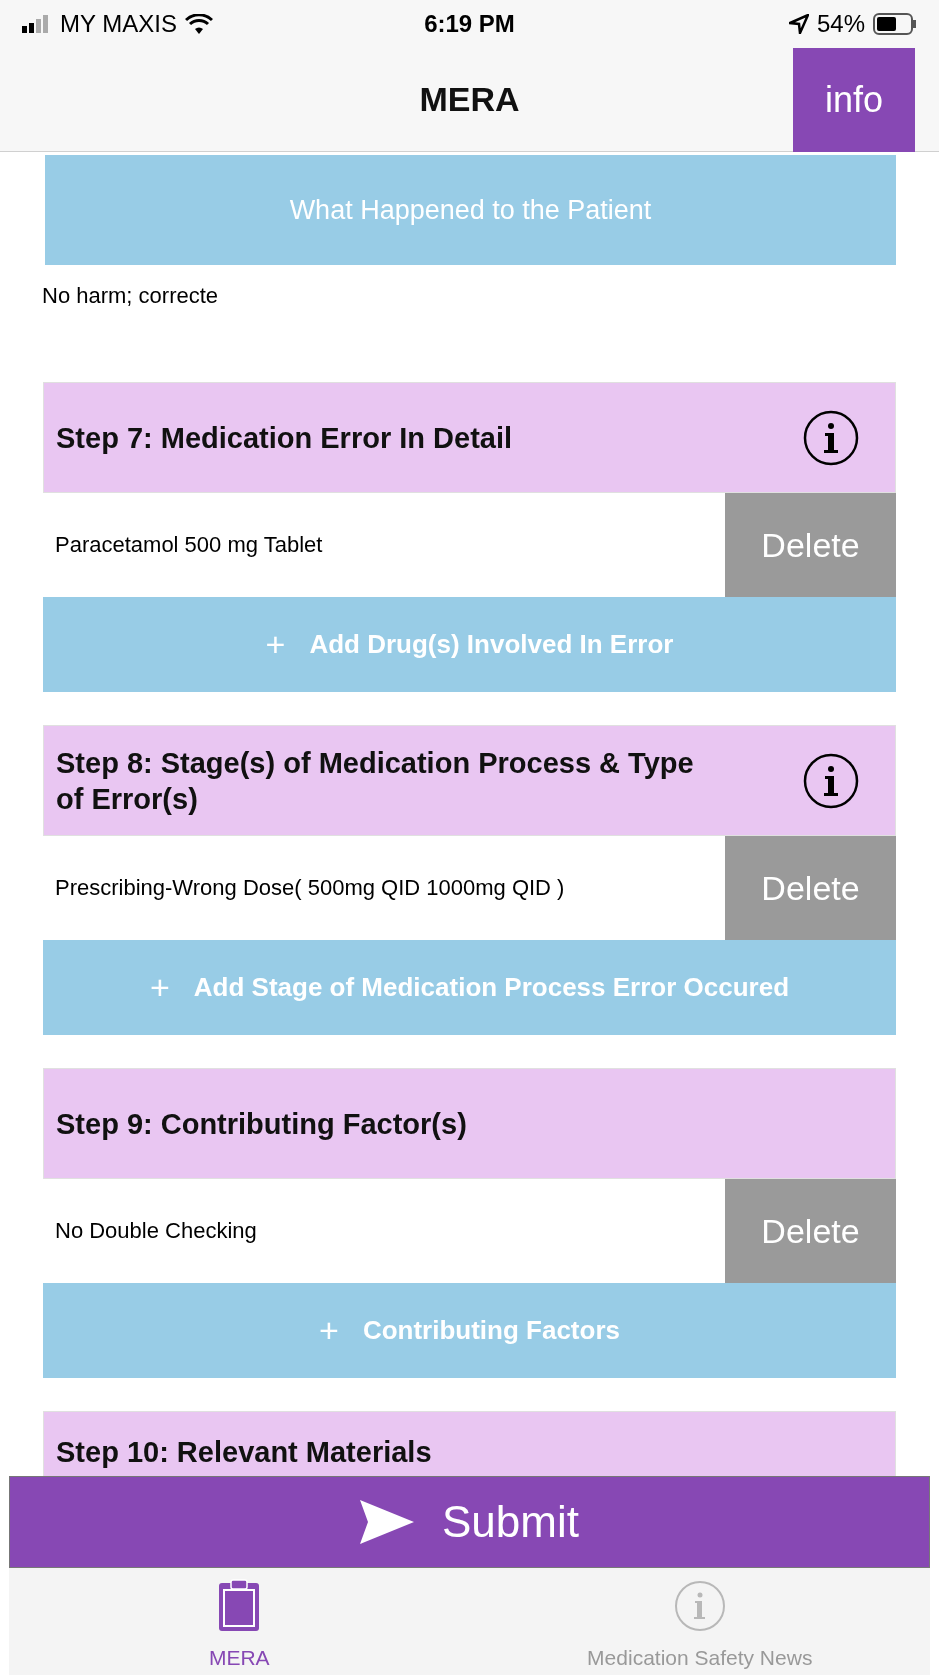  Describe the element at coordinates (285, 438) in the screenshot. I see `step-title: Step 7: Medication Error In Detail` at that location.